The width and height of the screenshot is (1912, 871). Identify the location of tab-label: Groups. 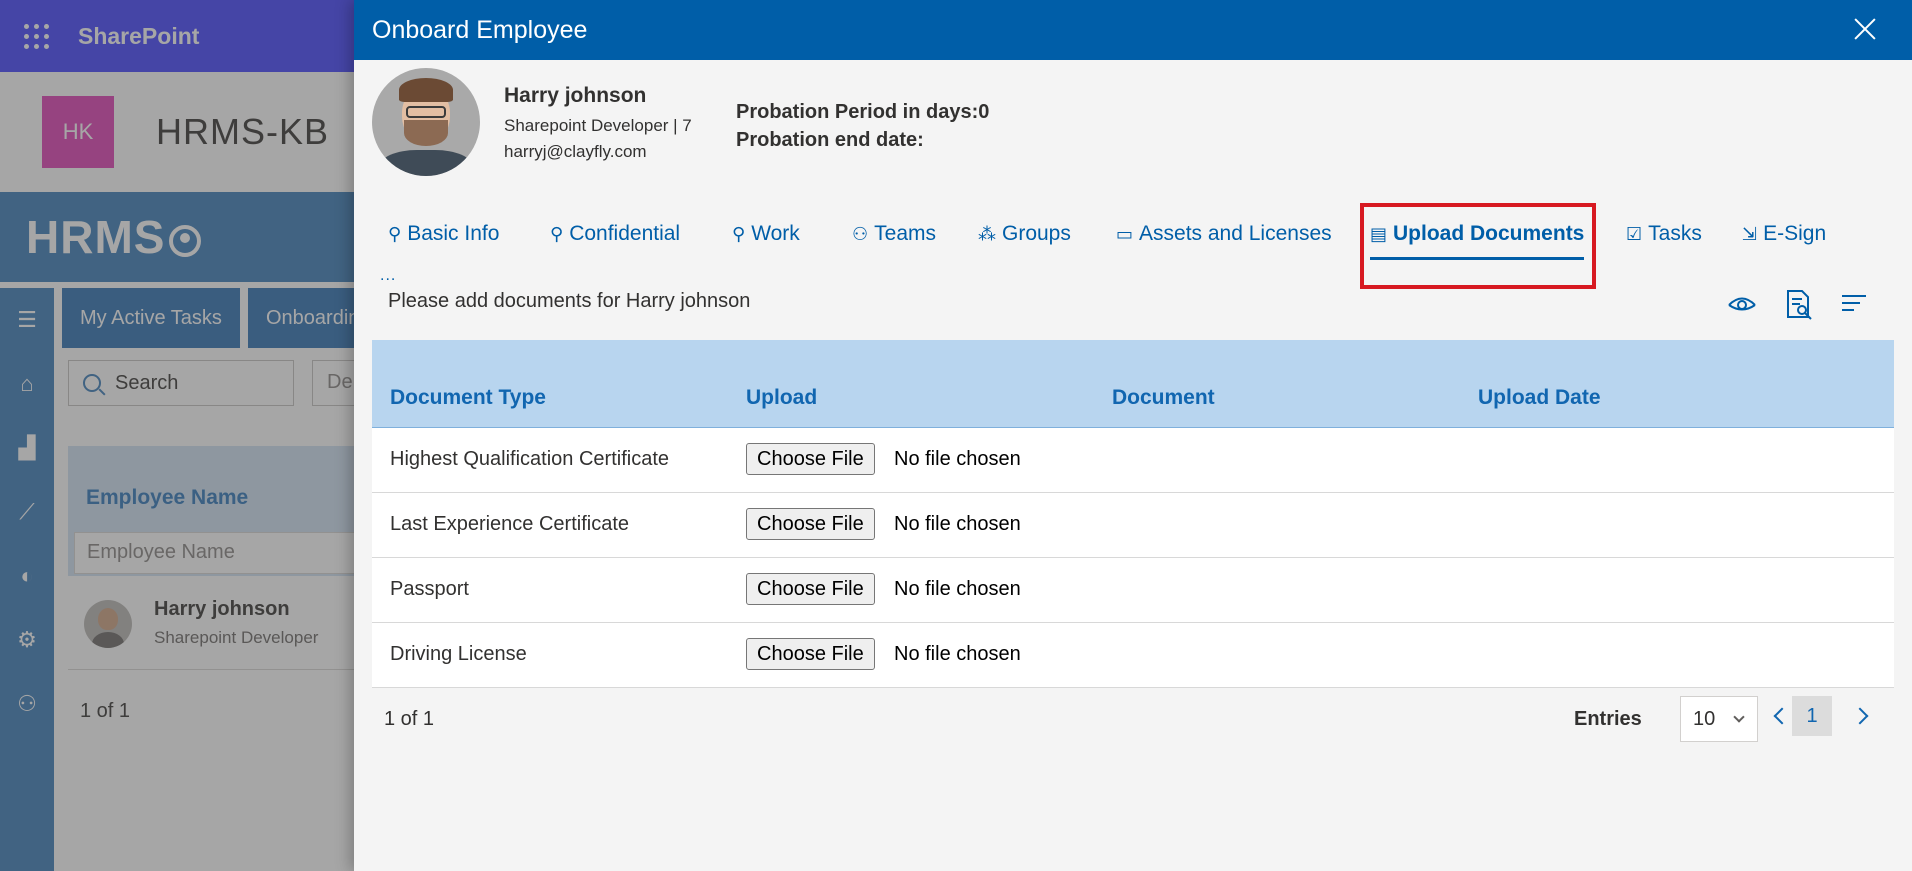
(1036, 233).